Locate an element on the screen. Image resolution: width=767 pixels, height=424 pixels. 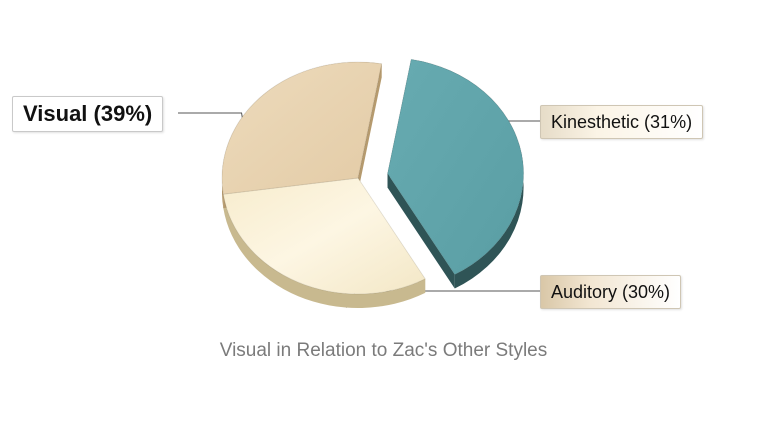
data-label-visual: Visual (39%) is located at coordinates (88, 114).